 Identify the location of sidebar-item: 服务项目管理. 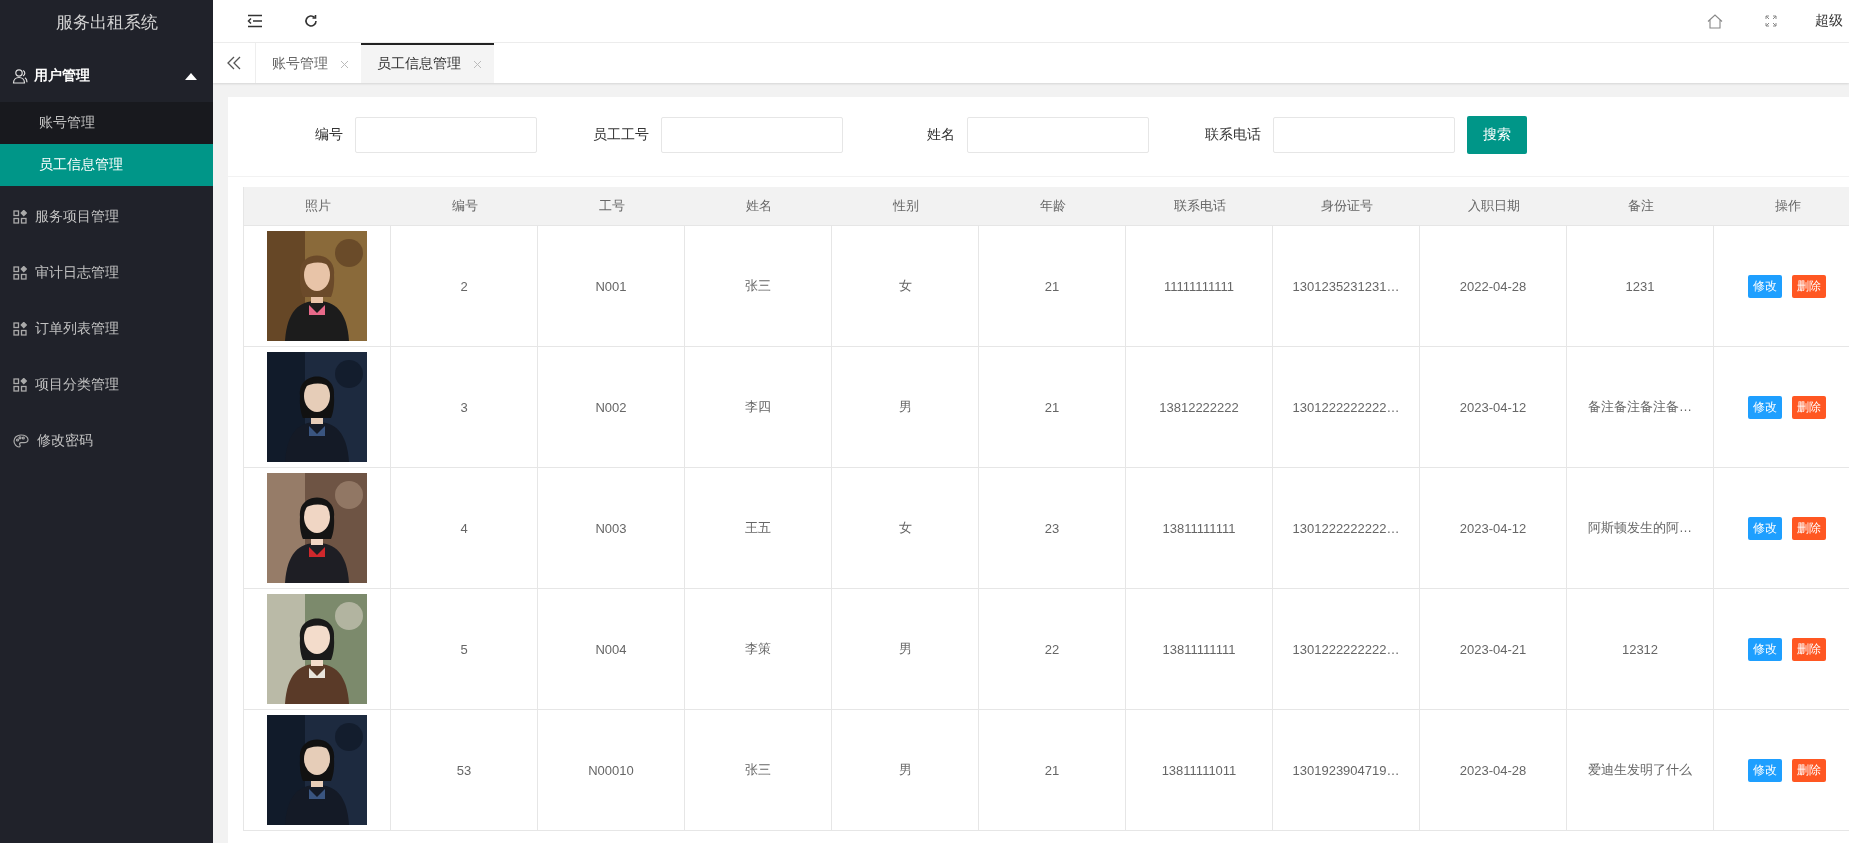
(106, 217).